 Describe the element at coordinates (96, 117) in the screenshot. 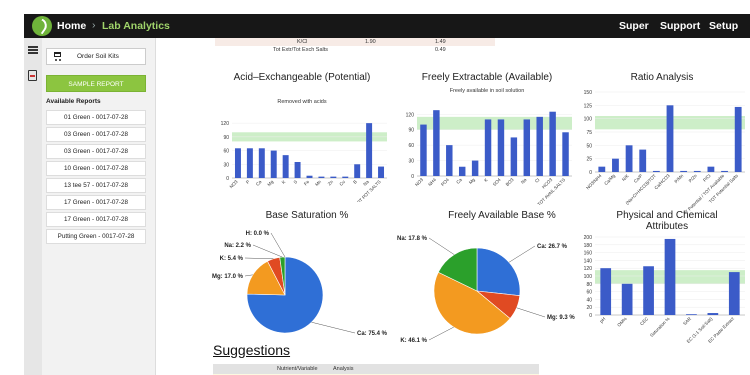

I see `report-item: 01 Green - 0017-07-28` at that location.